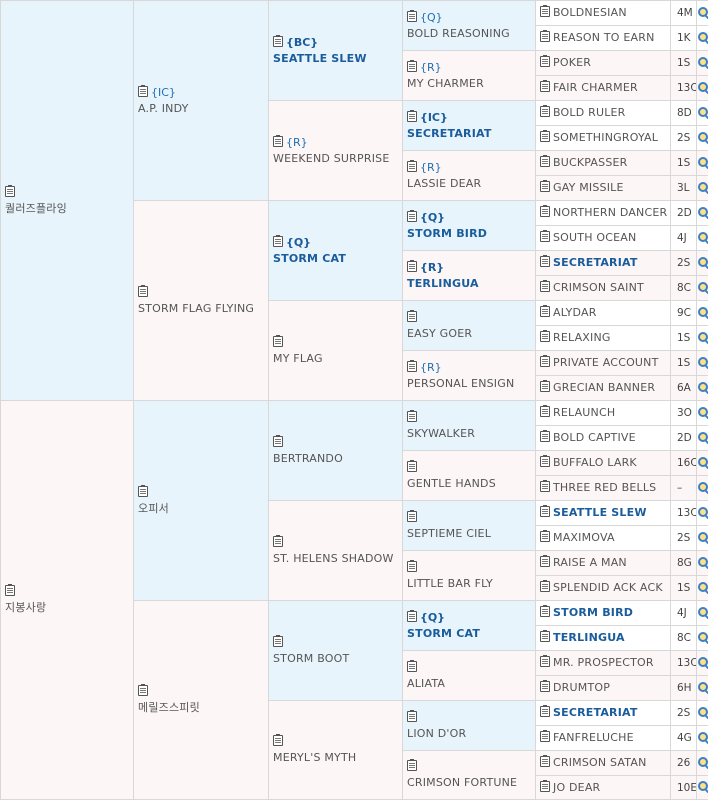 This screenshot has width=708, height=800. I want to click on gen5-horse-cell: SEATTLE SLEW, so click(603, 513).